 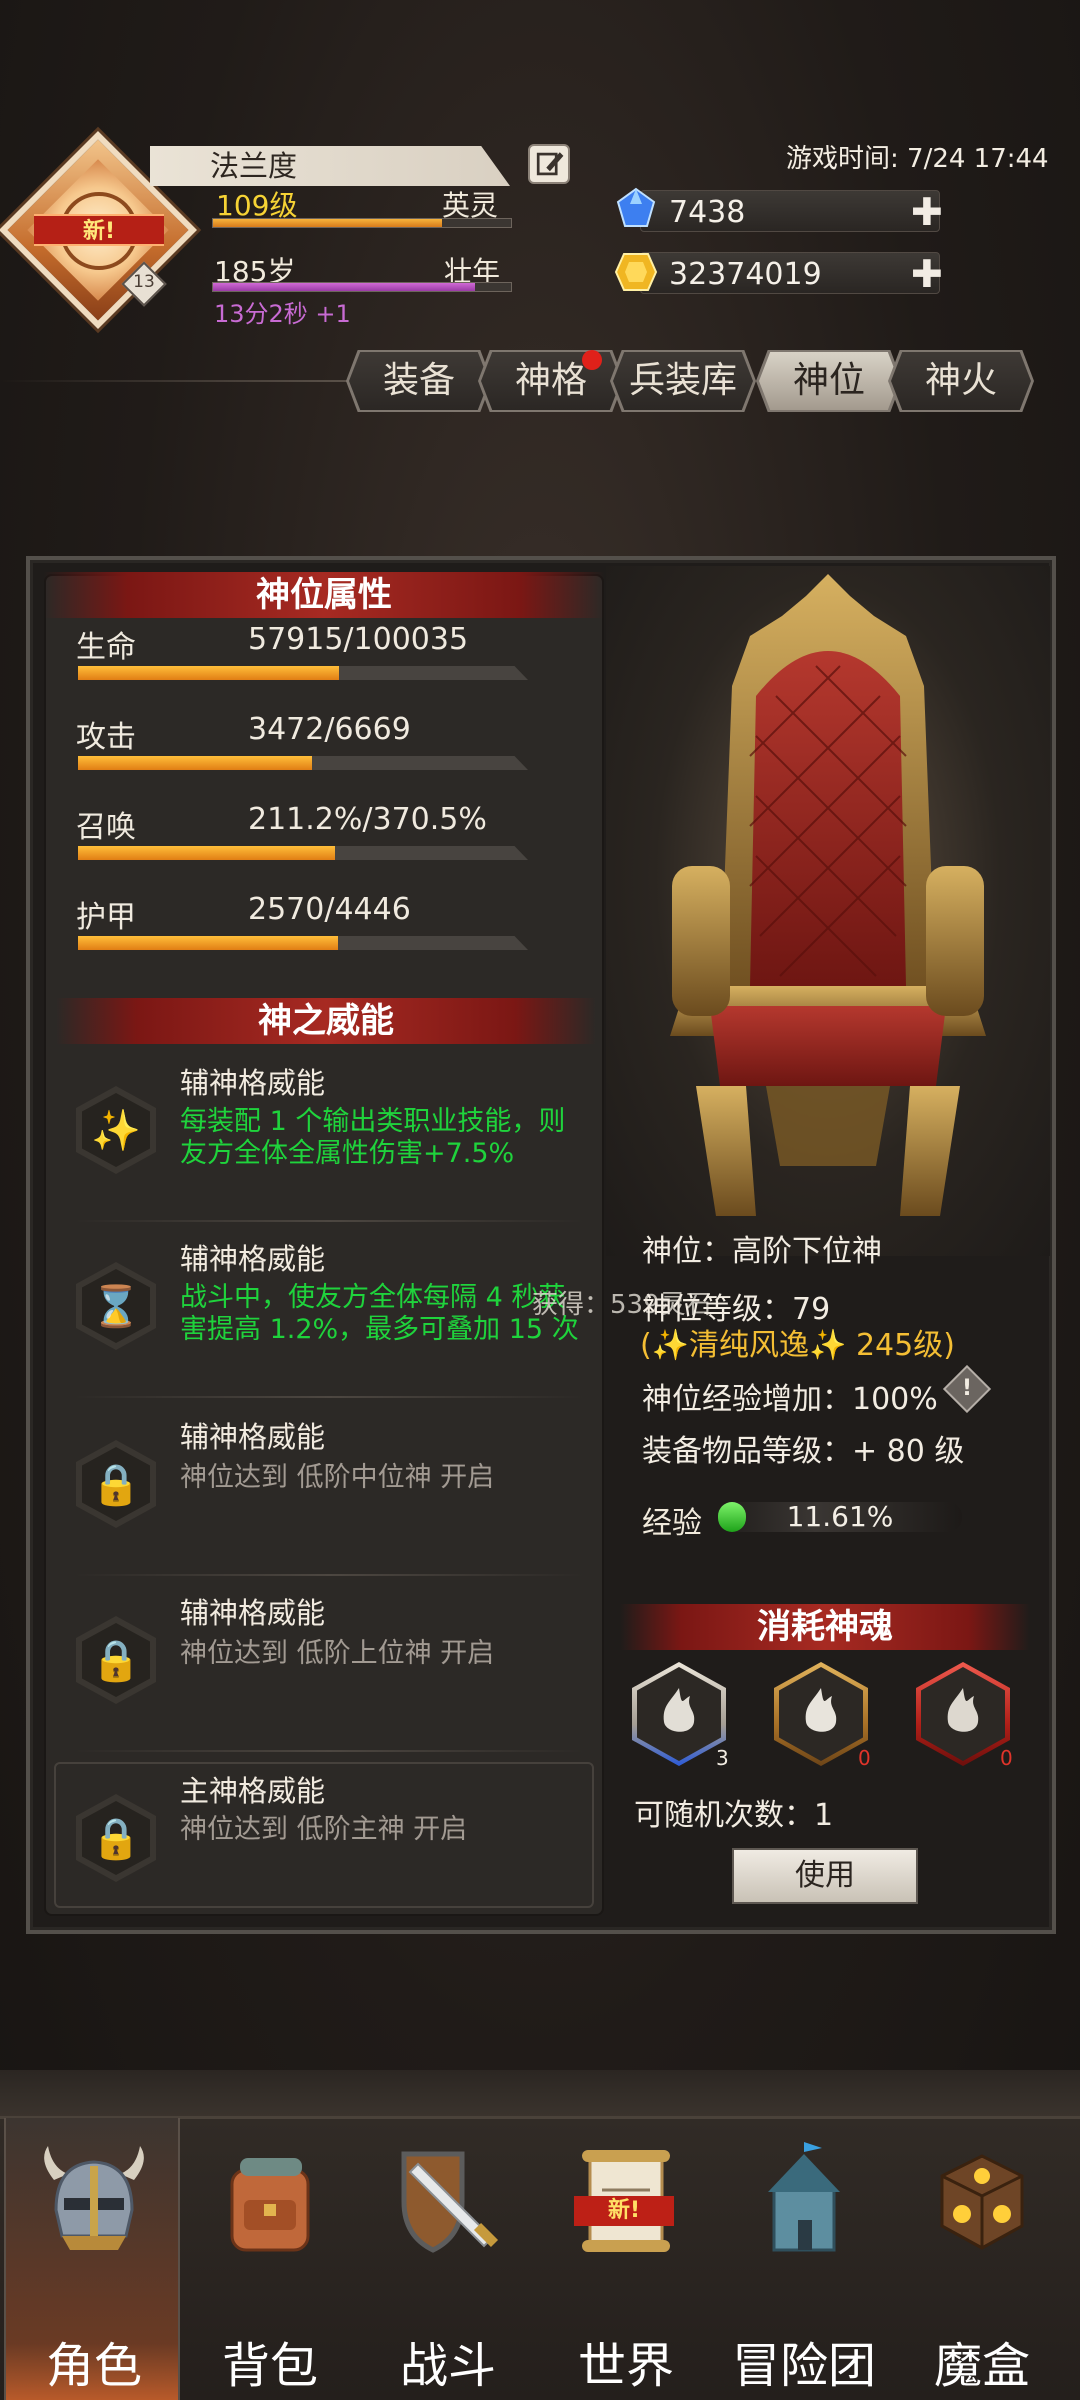 What do you see at coordinates (825, 1627) in the screenshot?
I see `soul-header: 消耗神魂` at bounding box center [825, 1627].